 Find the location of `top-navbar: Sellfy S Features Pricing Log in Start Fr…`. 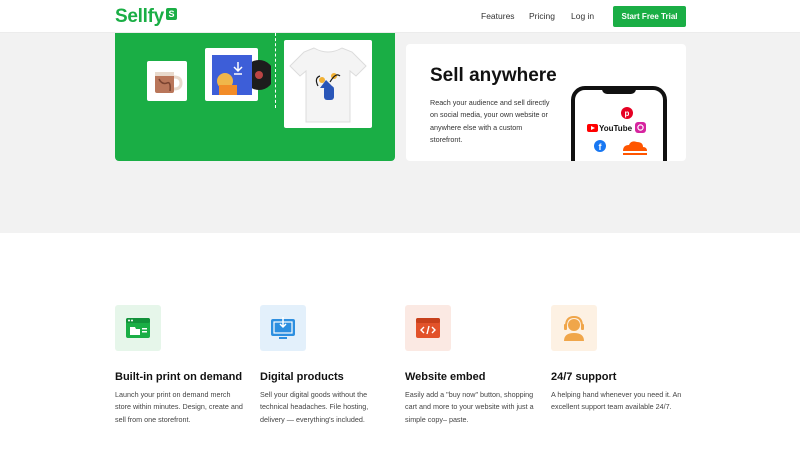

top-navbar: Sellfy S Features Pricing Log in Start Fr… is located at coordinates (400, 16).